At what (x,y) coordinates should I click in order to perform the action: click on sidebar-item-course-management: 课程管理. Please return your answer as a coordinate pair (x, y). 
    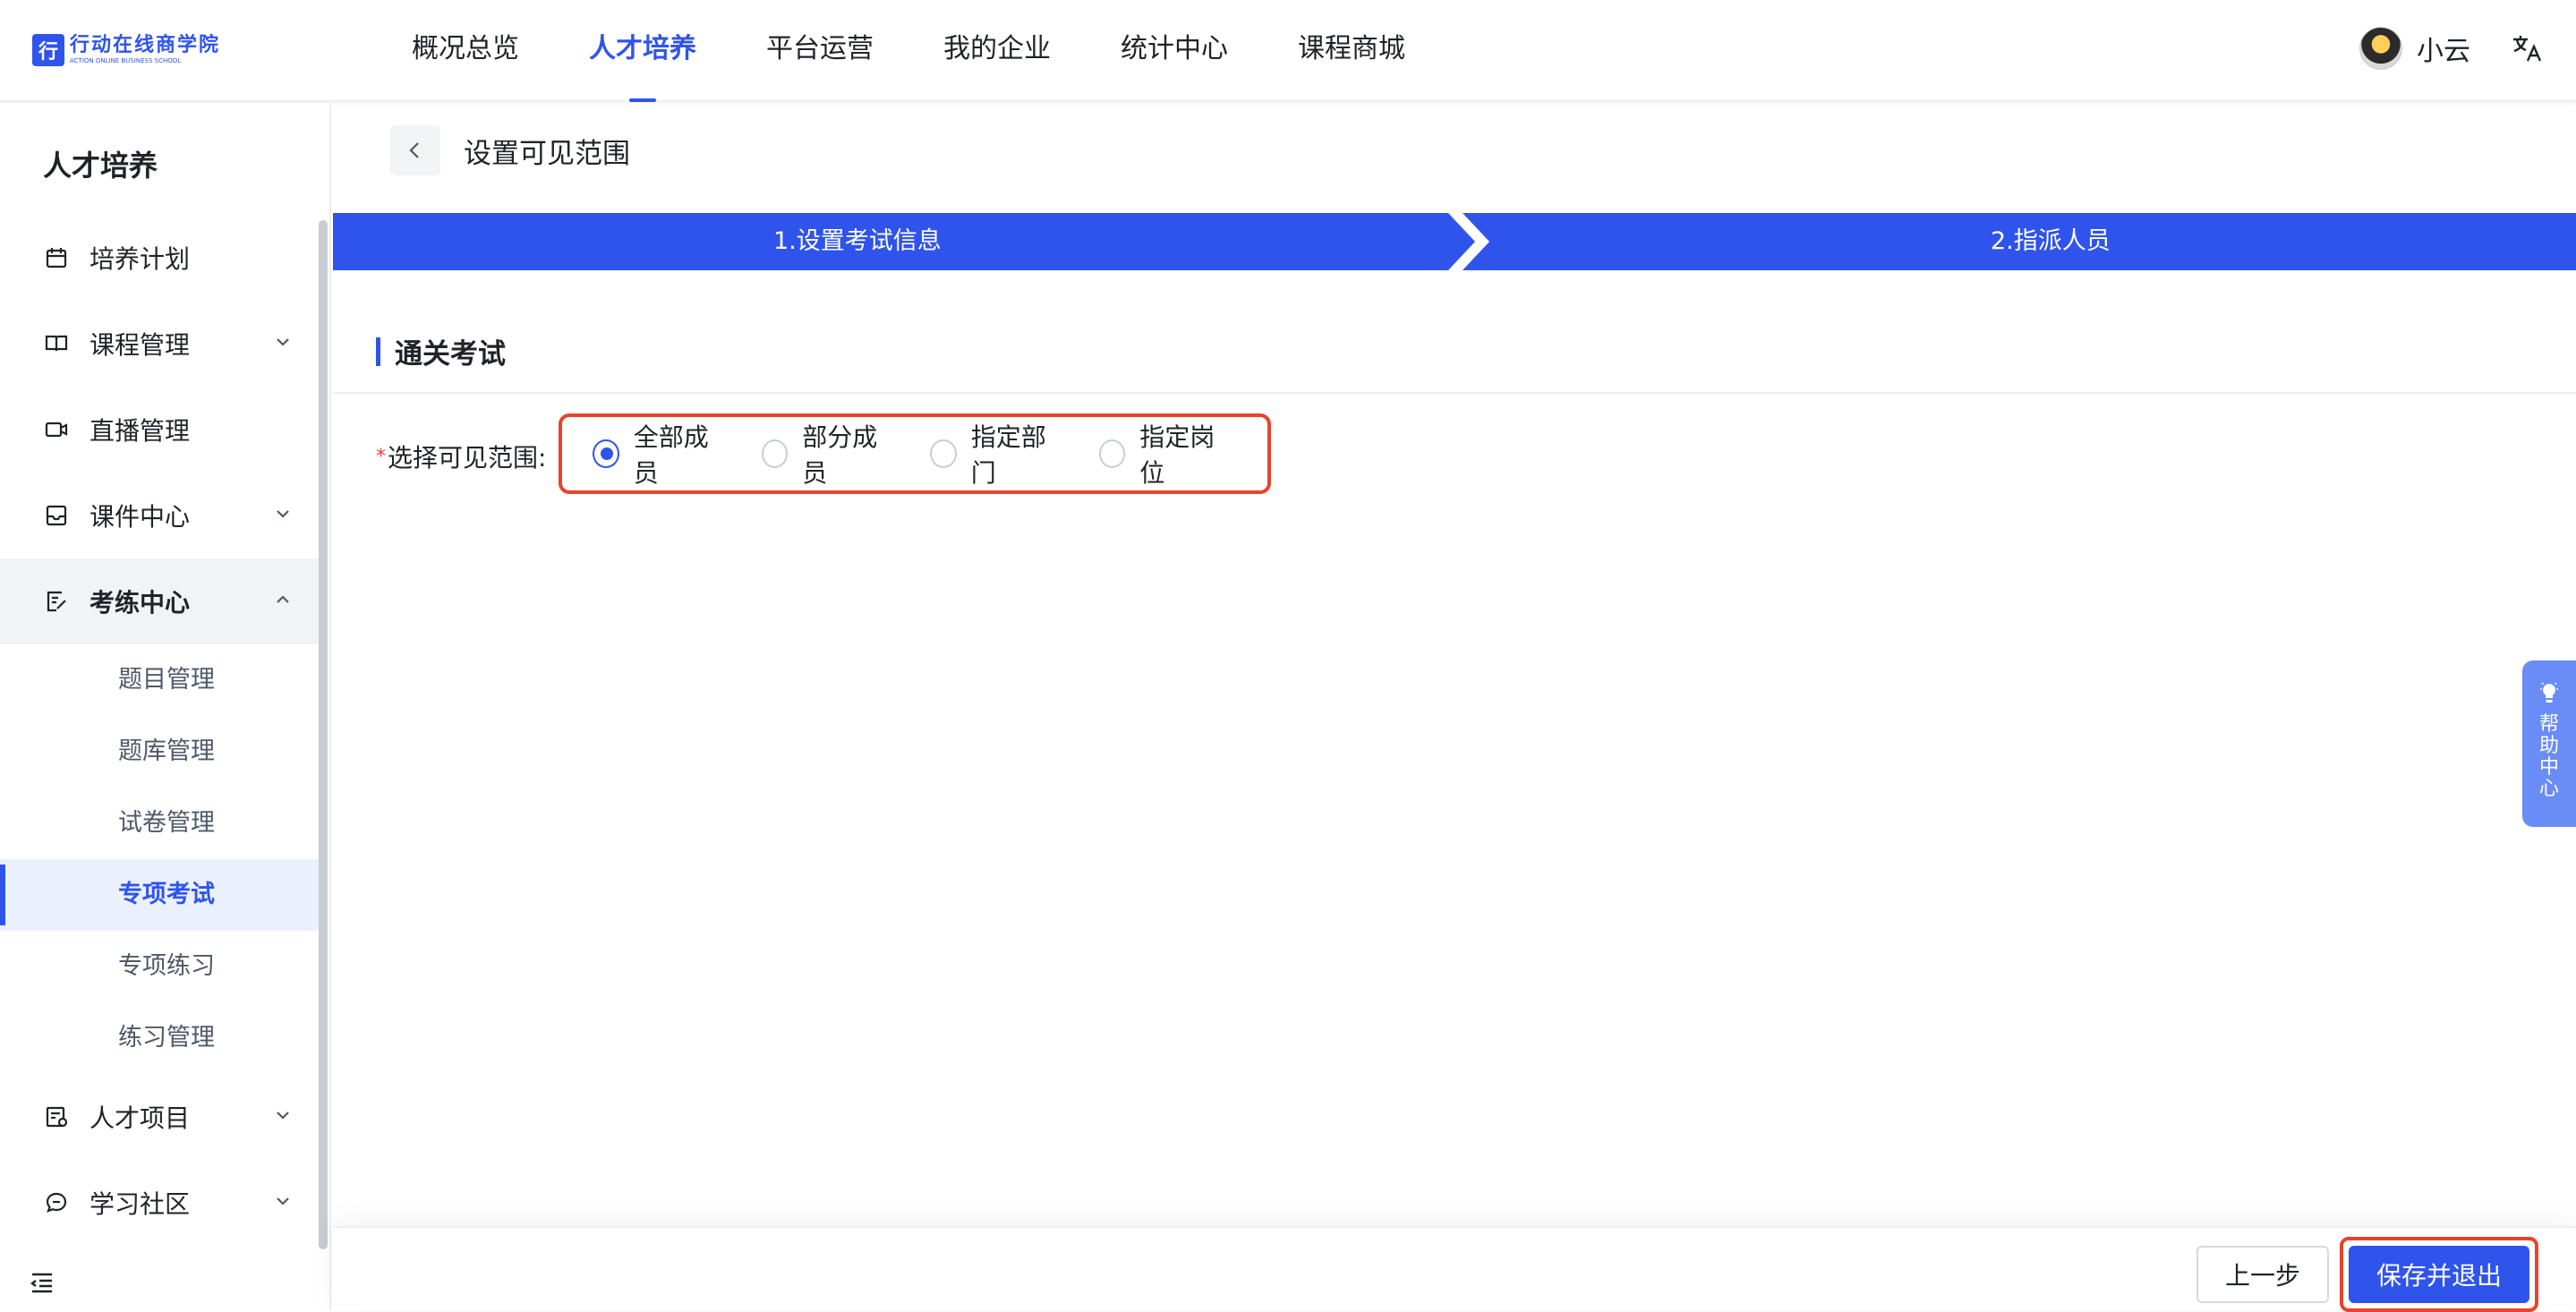
    Looking at the image, I should click on (159, 344).